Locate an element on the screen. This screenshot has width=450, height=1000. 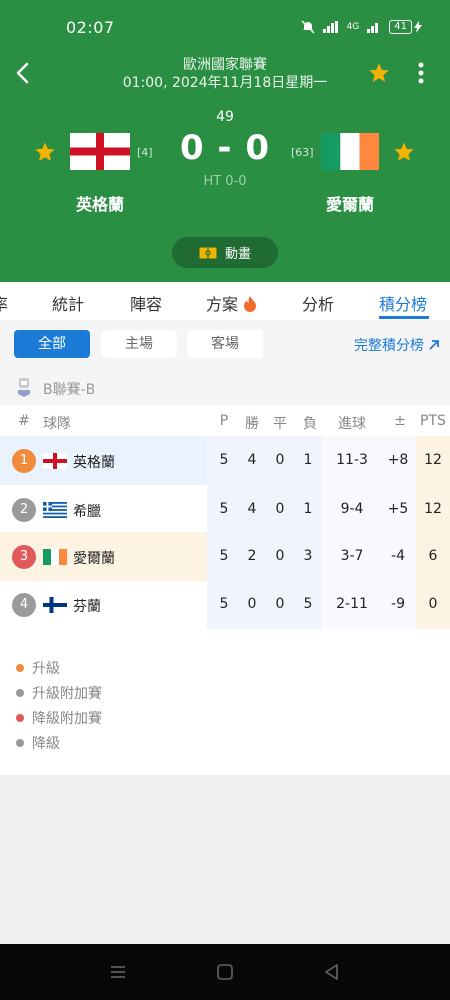
battery-icon: 41 is located at coordinates (405, 27).